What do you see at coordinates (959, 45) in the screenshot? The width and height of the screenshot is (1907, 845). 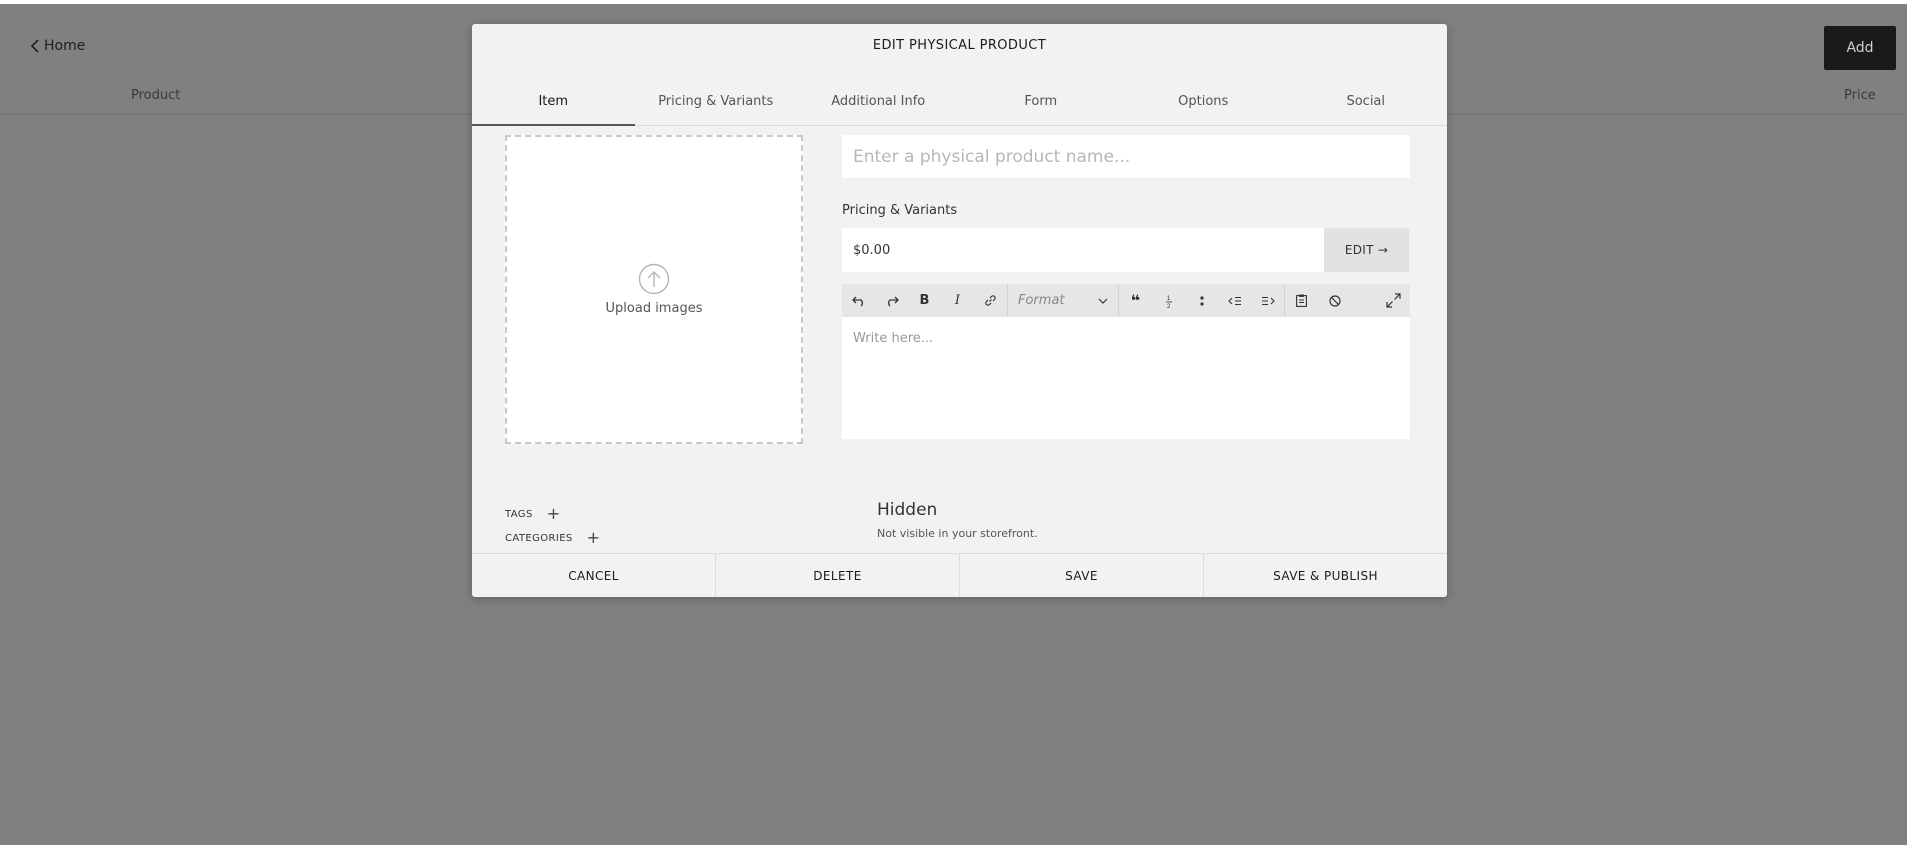 I see `dialog-title: EDIT PHYSICAL PRODUCT` at bounding box center [959, 45].